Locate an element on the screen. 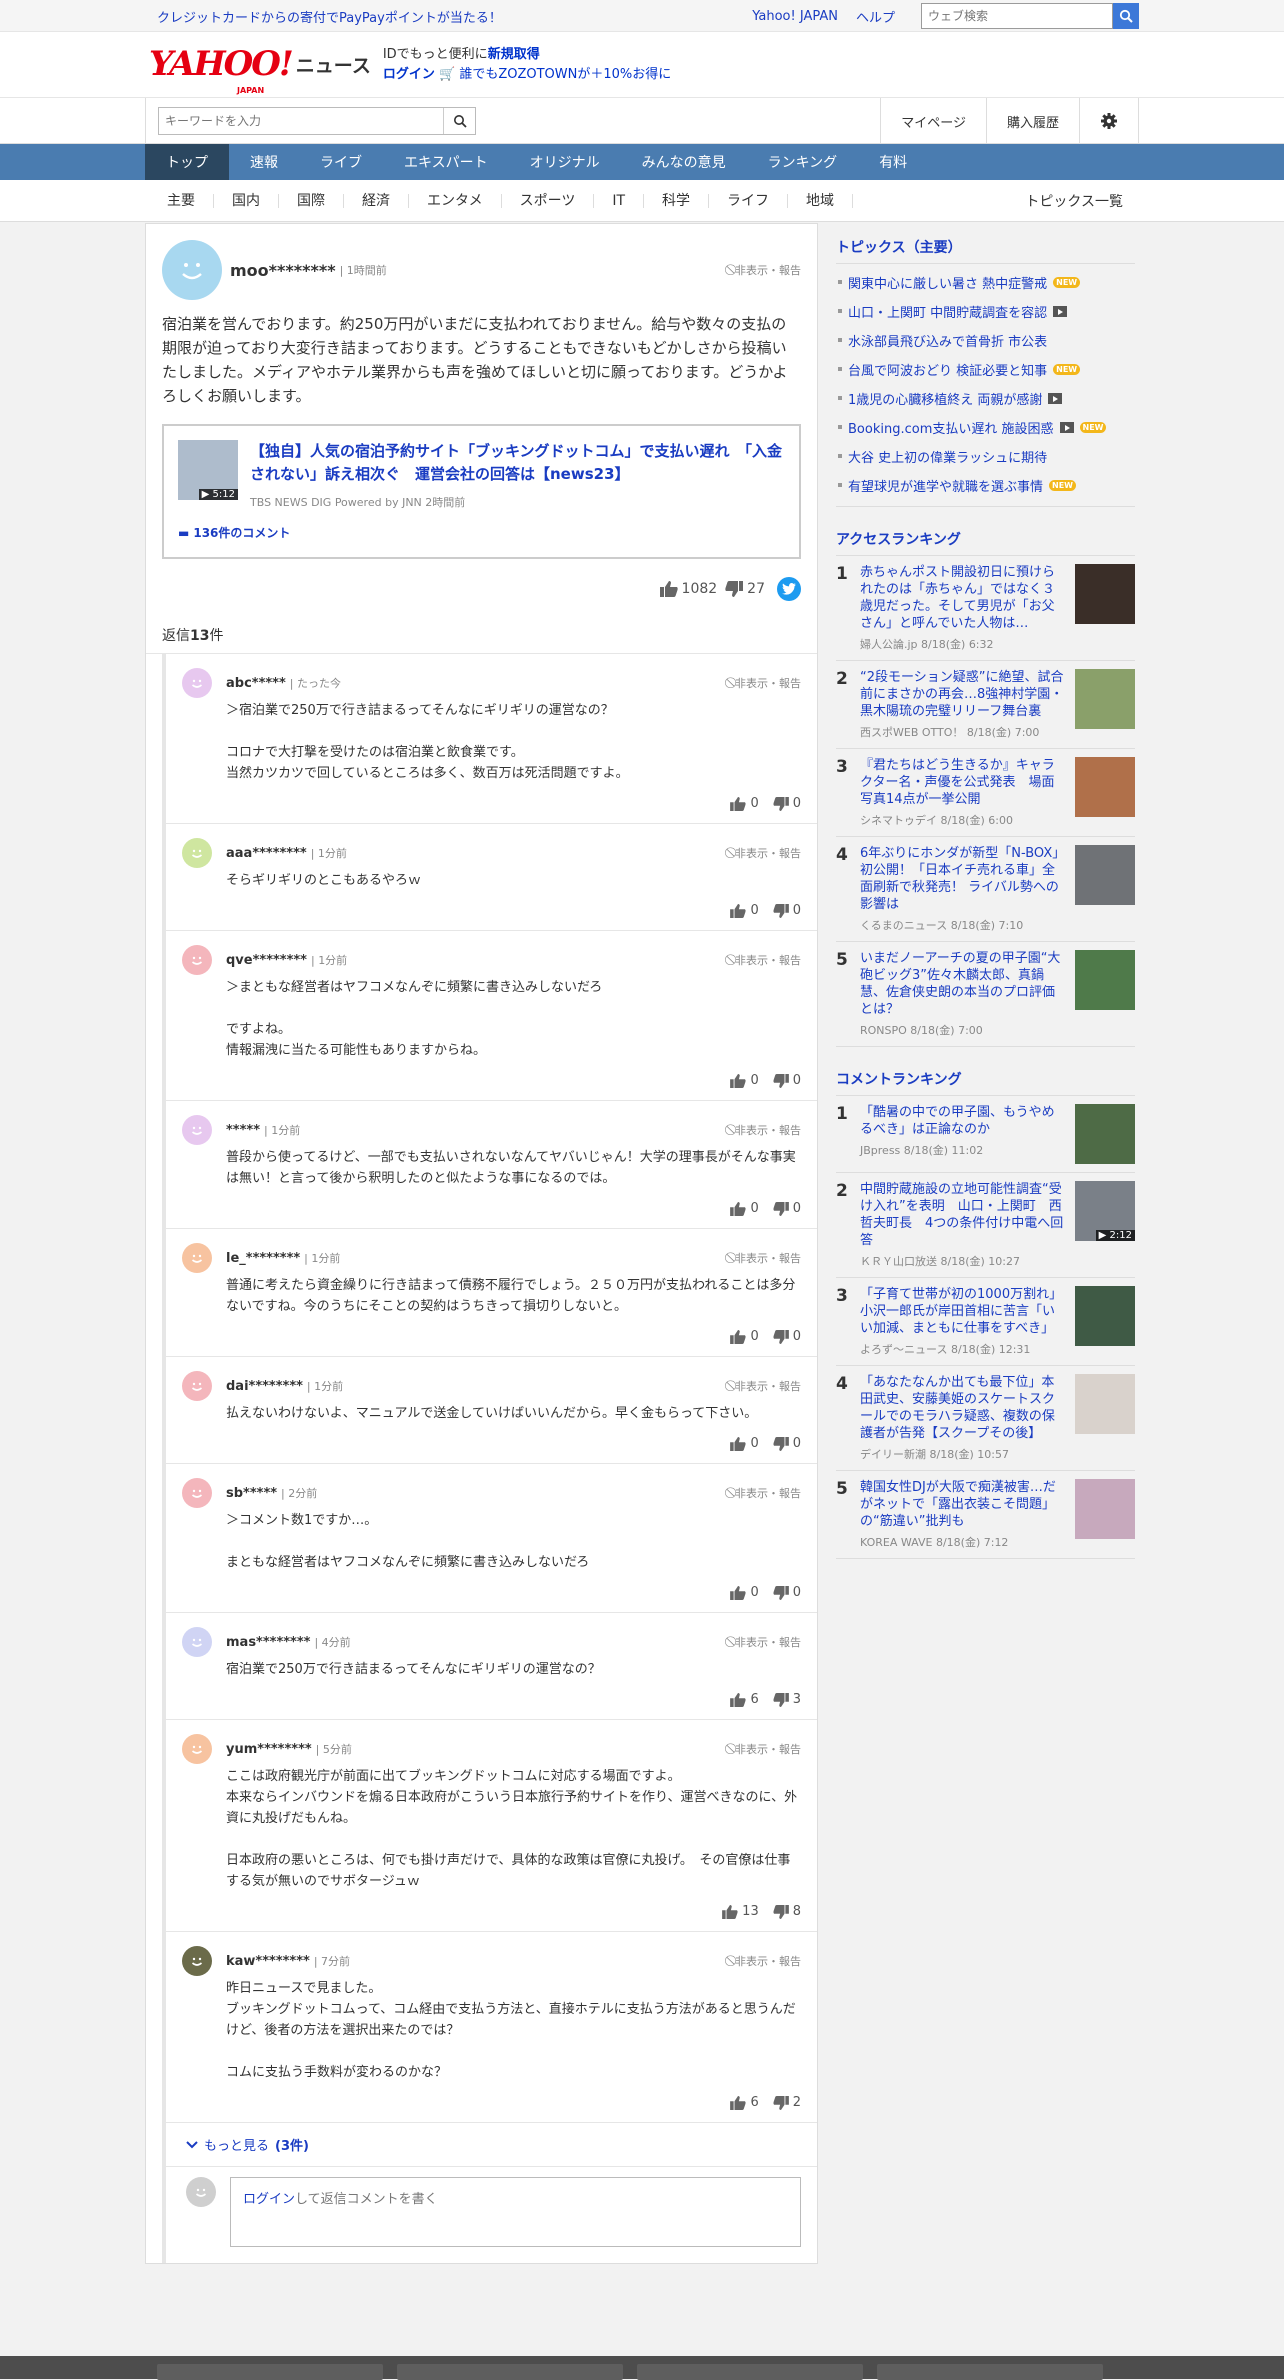  help-link: ヘルプ is located at coordinates (875, 16).